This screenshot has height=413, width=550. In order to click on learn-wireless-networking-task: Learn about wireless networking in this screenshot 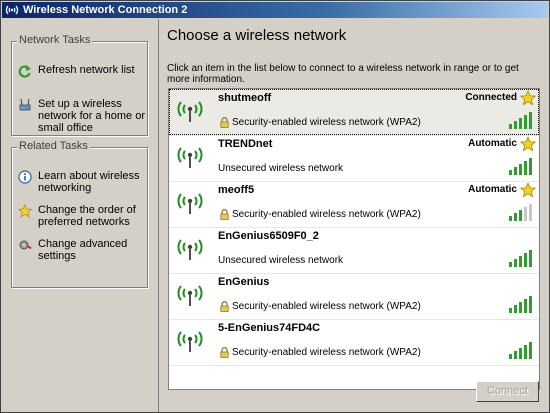, I will do `click(82, 183)`.